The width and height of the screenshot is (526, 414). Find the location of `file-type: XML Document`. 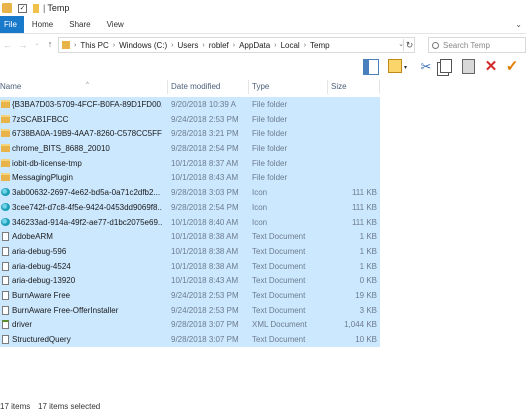

file-type: XML Document is located at coordinates (279, 325).